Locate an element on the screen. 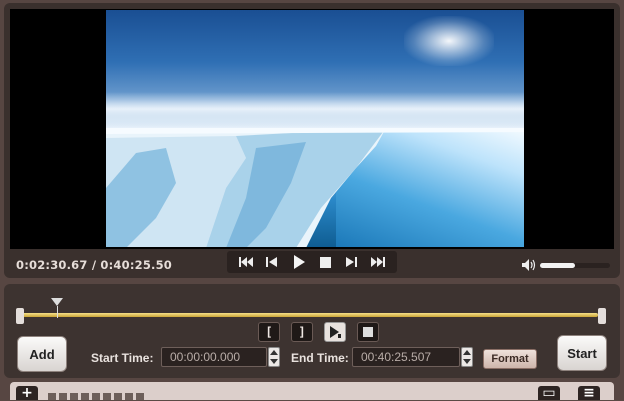  start-time-field: 00:00:00.000 is located at coordinates (214, 357).